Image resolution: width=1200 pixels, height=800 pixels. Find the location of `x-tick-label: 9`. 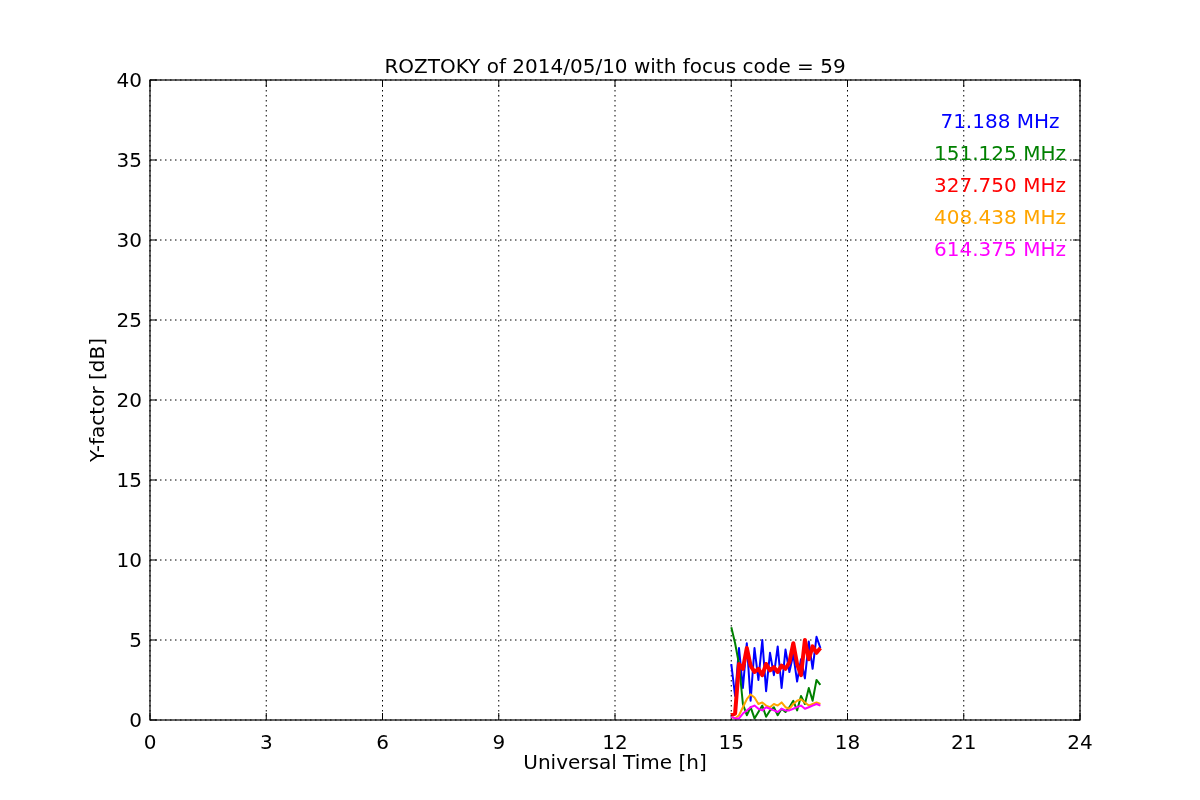

x-tick-label: 9 is located at coordinates (499, 742).